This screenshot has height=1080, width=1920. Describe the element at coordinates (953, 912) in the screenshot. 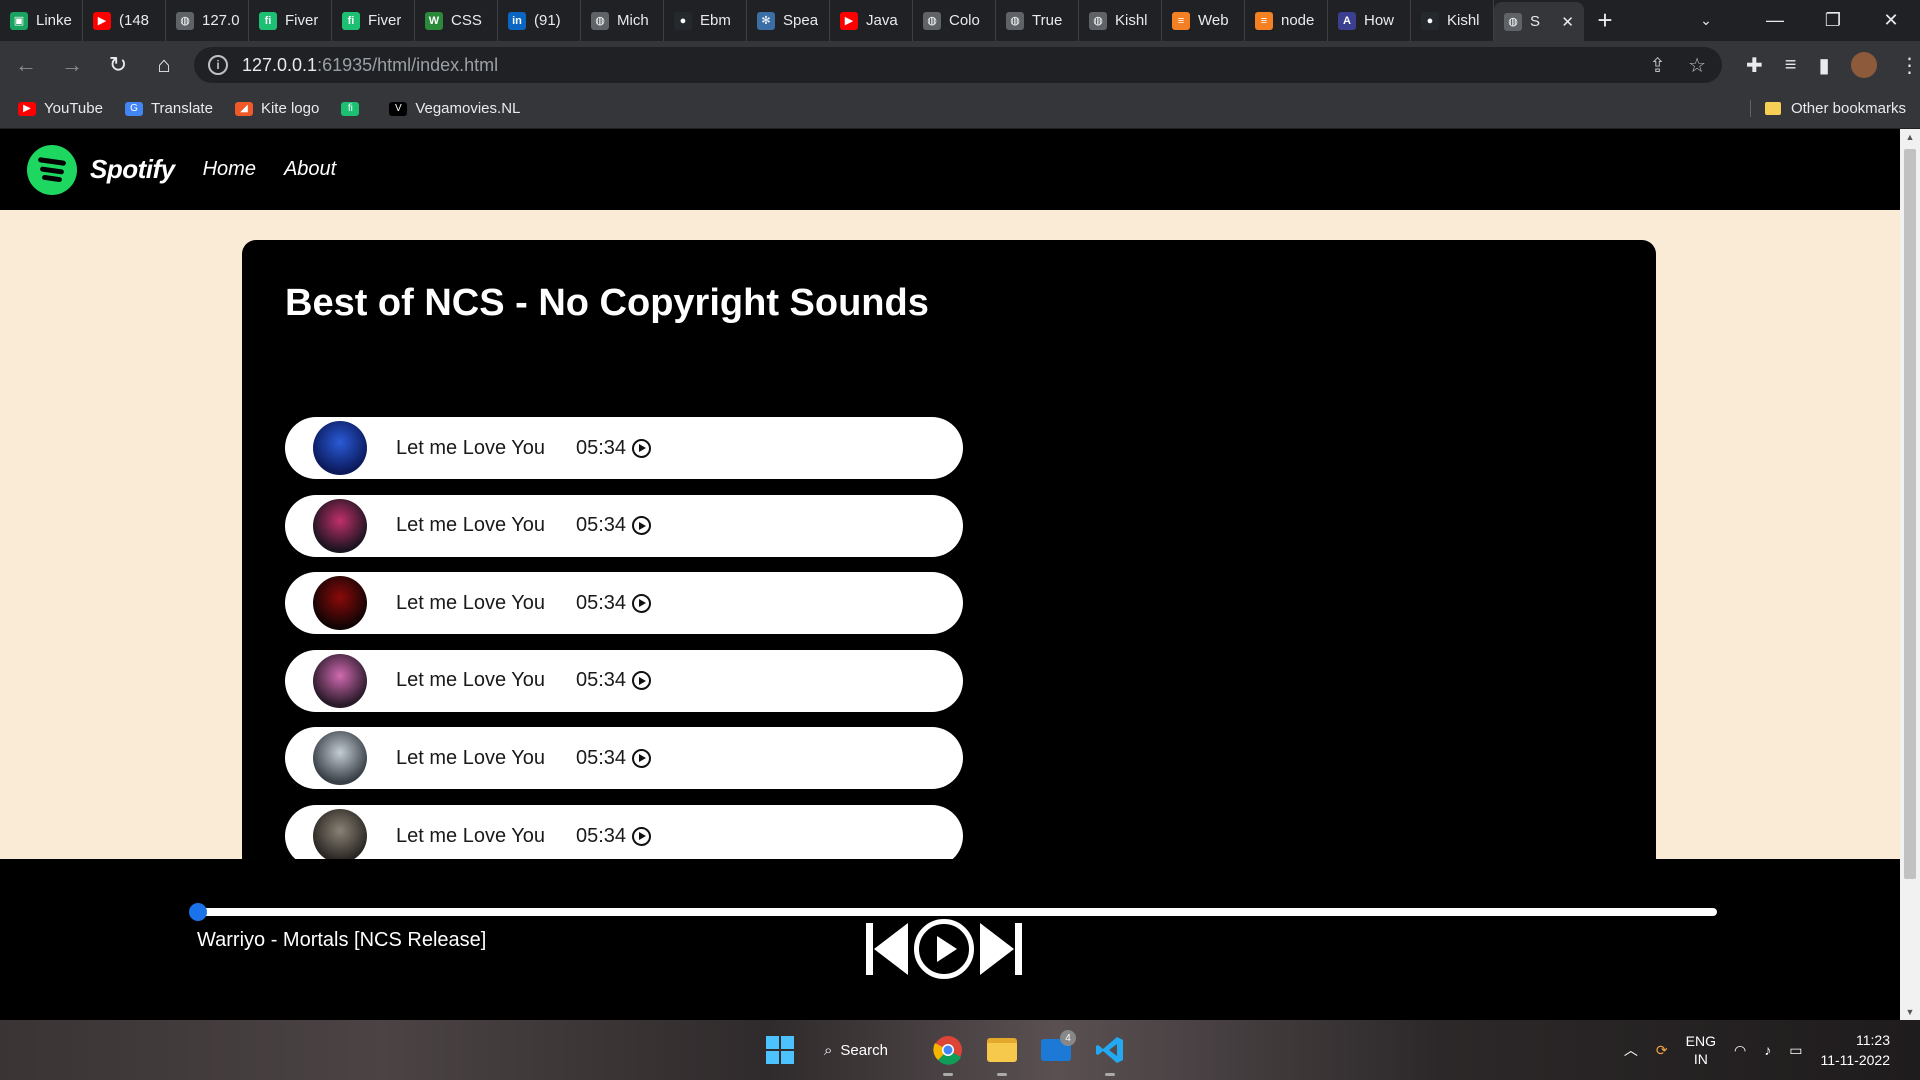

I see `progress-bar` at that location.